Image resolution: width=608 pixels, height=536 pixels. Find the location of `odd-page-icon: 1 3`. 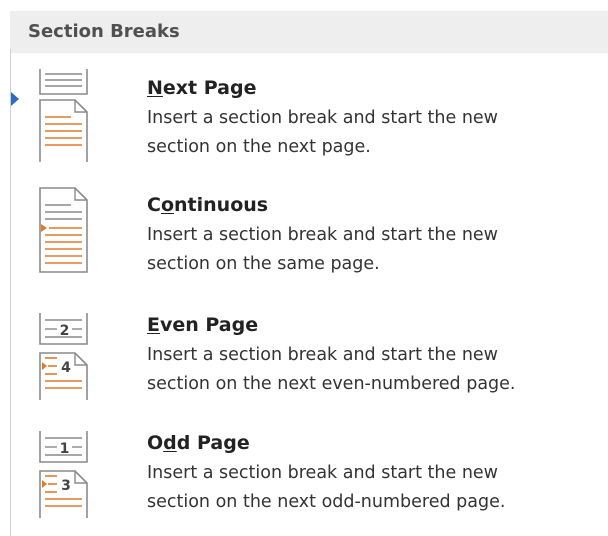

odd-page-icon: 1 3 is located at coordinates (63, 474).